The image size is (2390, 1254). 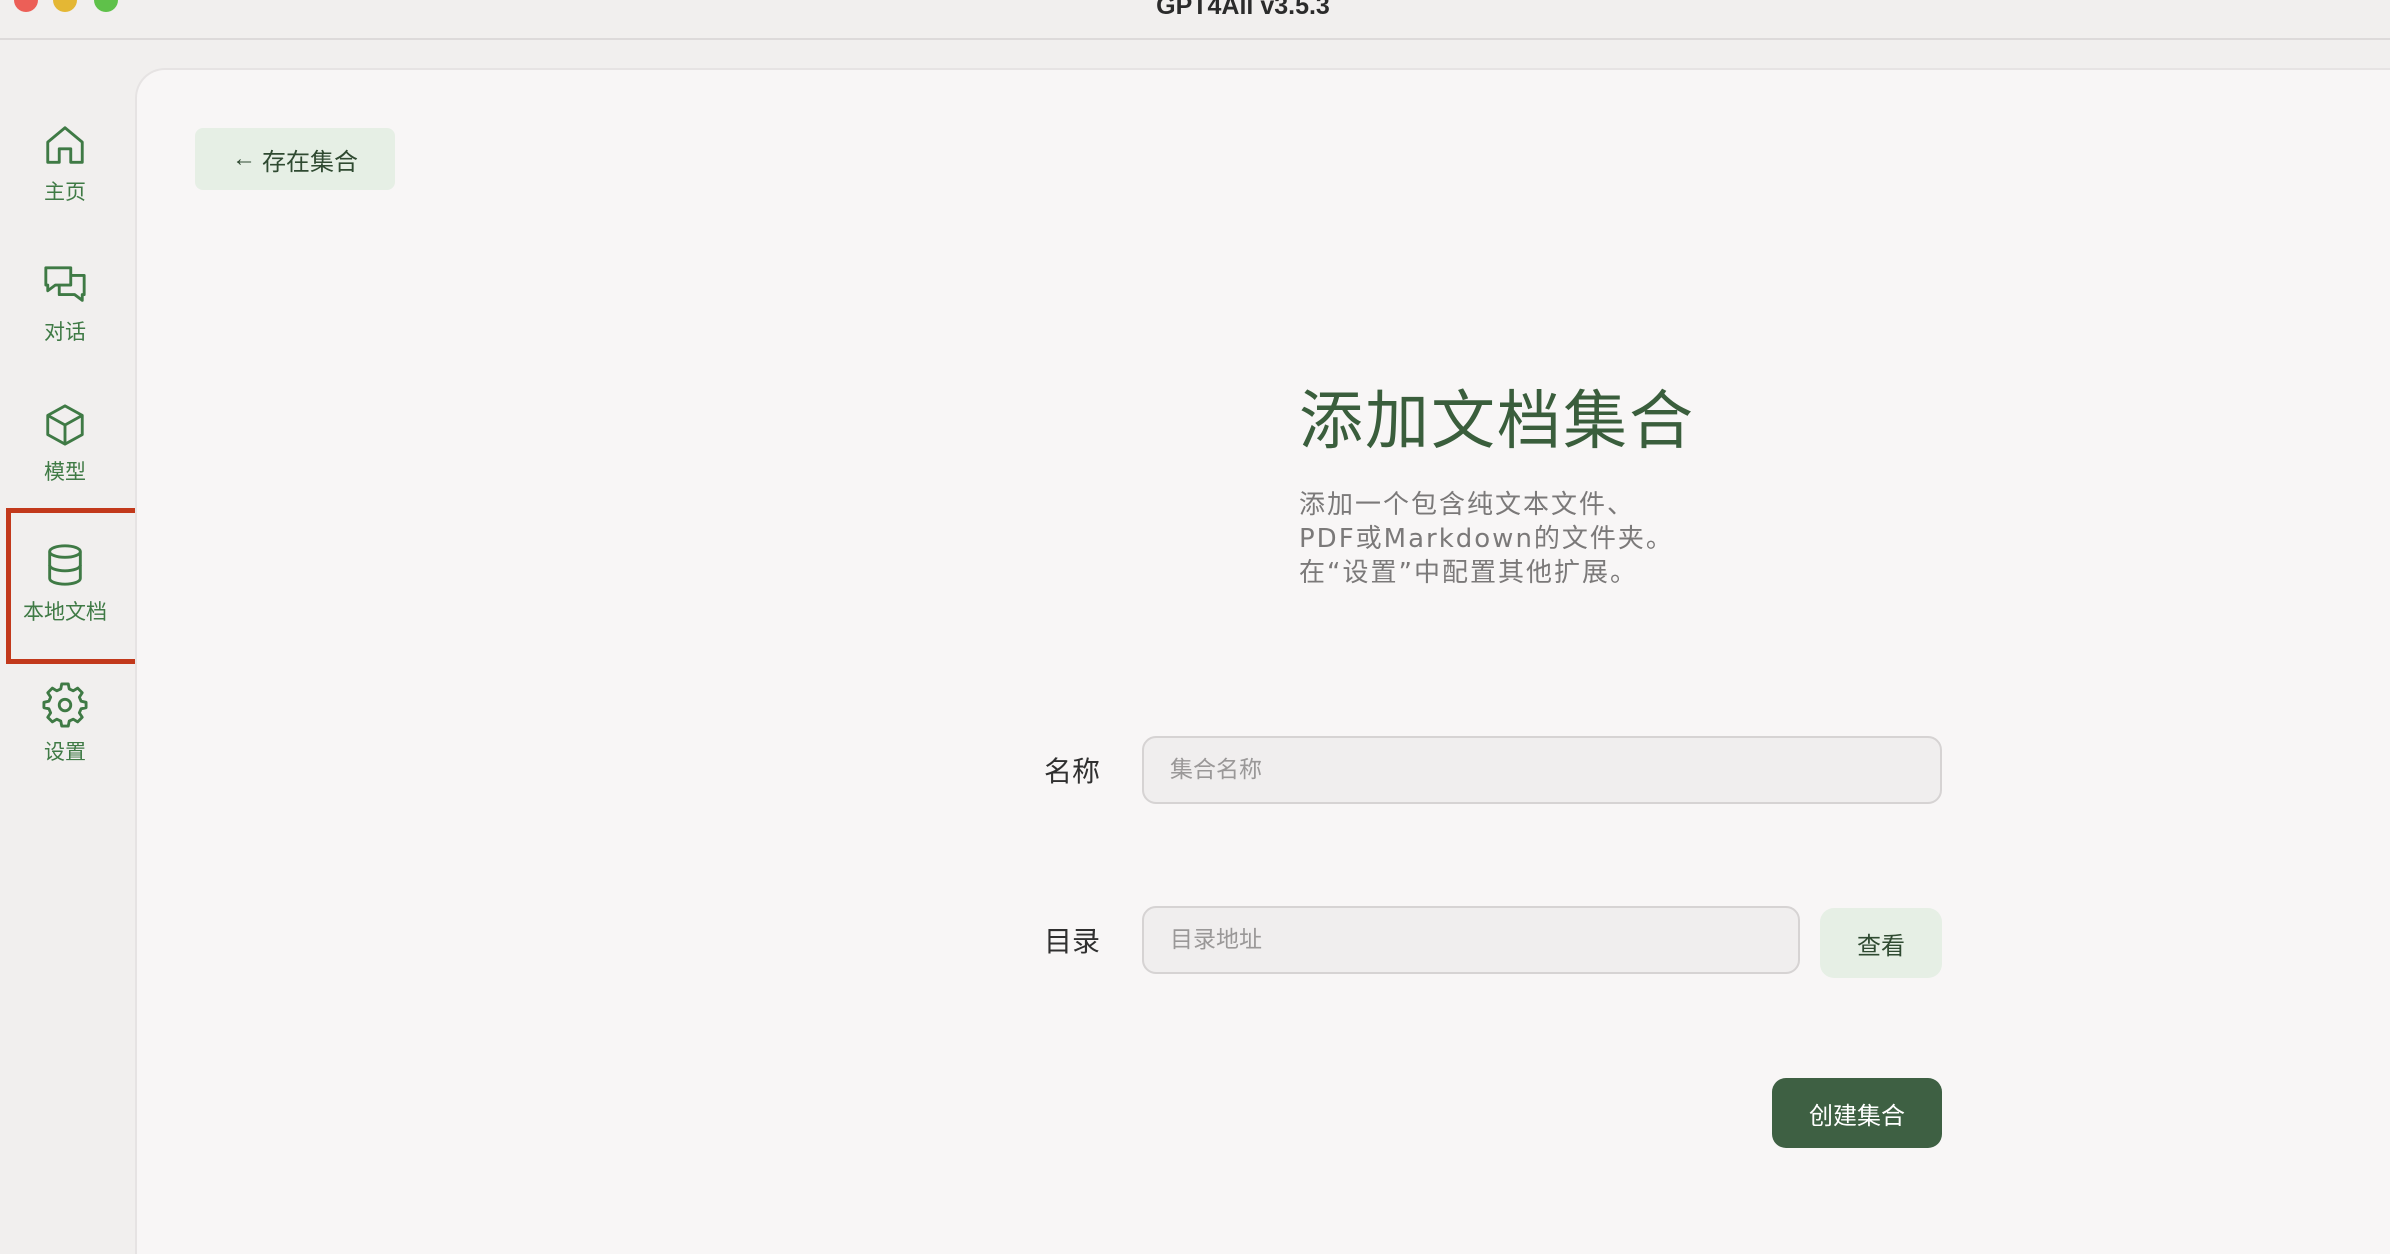 I want to click on folder-path-input, so click(x=1471, y=940).